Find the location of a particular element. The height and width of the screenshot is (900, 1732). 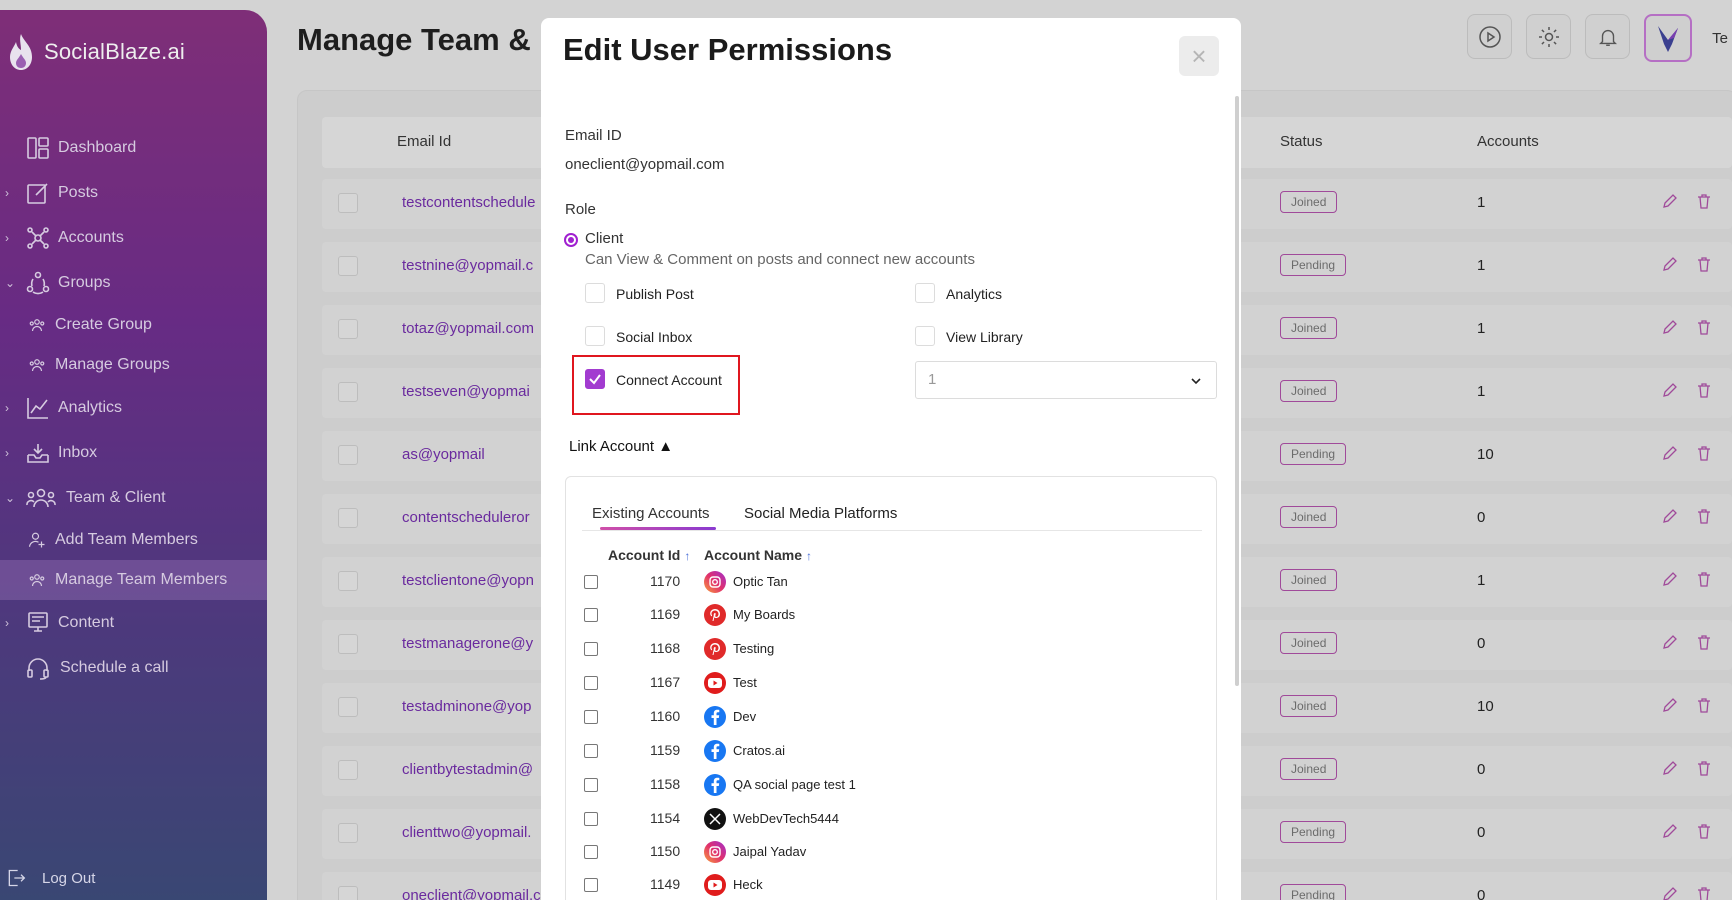

sidebar-item-schedule-call: Schedule a call is located at coordinates (133, 667).